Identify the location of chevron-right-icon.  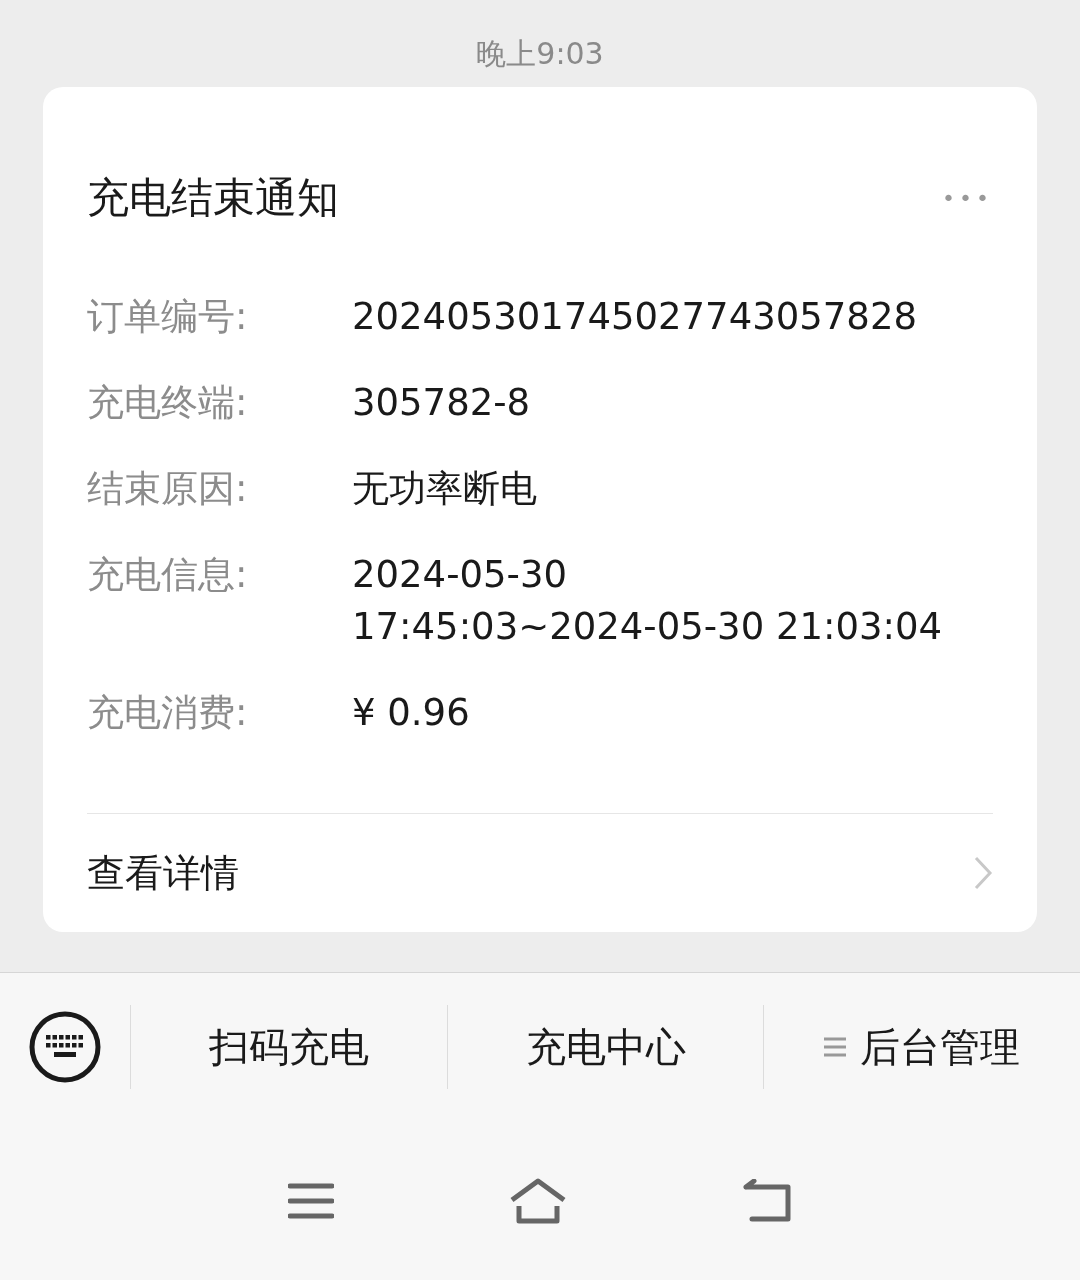
(983, 873).